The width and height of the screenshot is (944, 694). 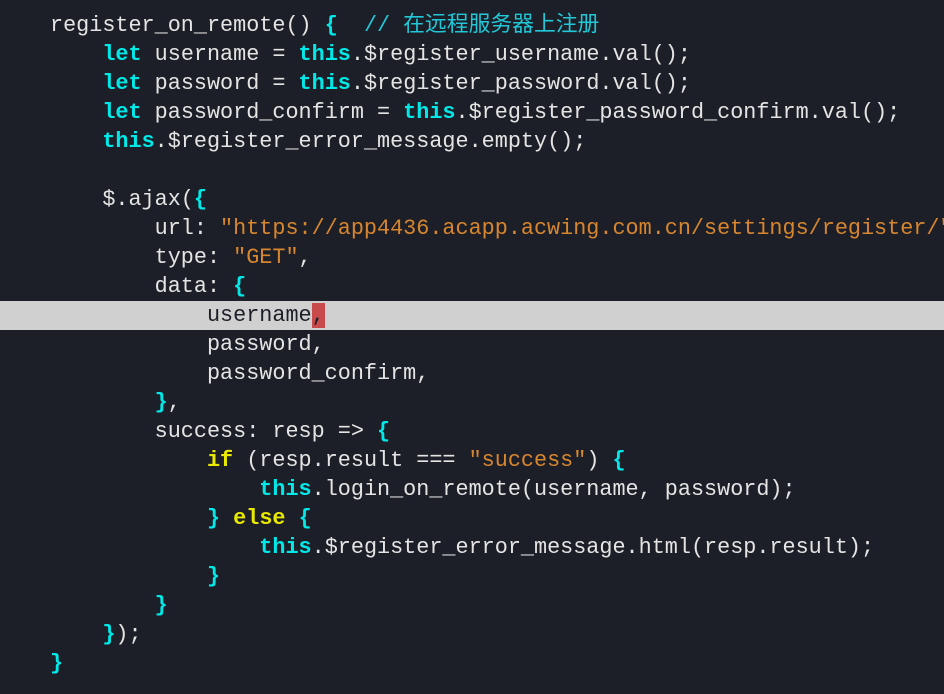 I want to click on code-token: .login_on_remote(username, password);, so click(x=553, y=489).